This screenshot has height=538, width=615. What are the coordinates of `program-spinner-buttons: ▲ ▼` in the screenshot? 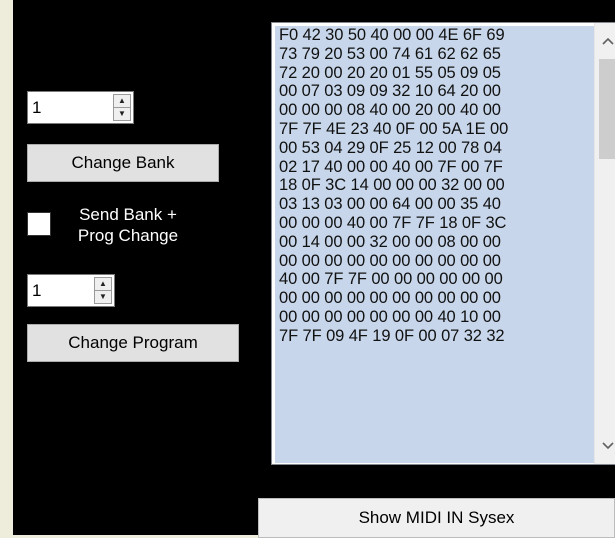 It's located at (103, 290).